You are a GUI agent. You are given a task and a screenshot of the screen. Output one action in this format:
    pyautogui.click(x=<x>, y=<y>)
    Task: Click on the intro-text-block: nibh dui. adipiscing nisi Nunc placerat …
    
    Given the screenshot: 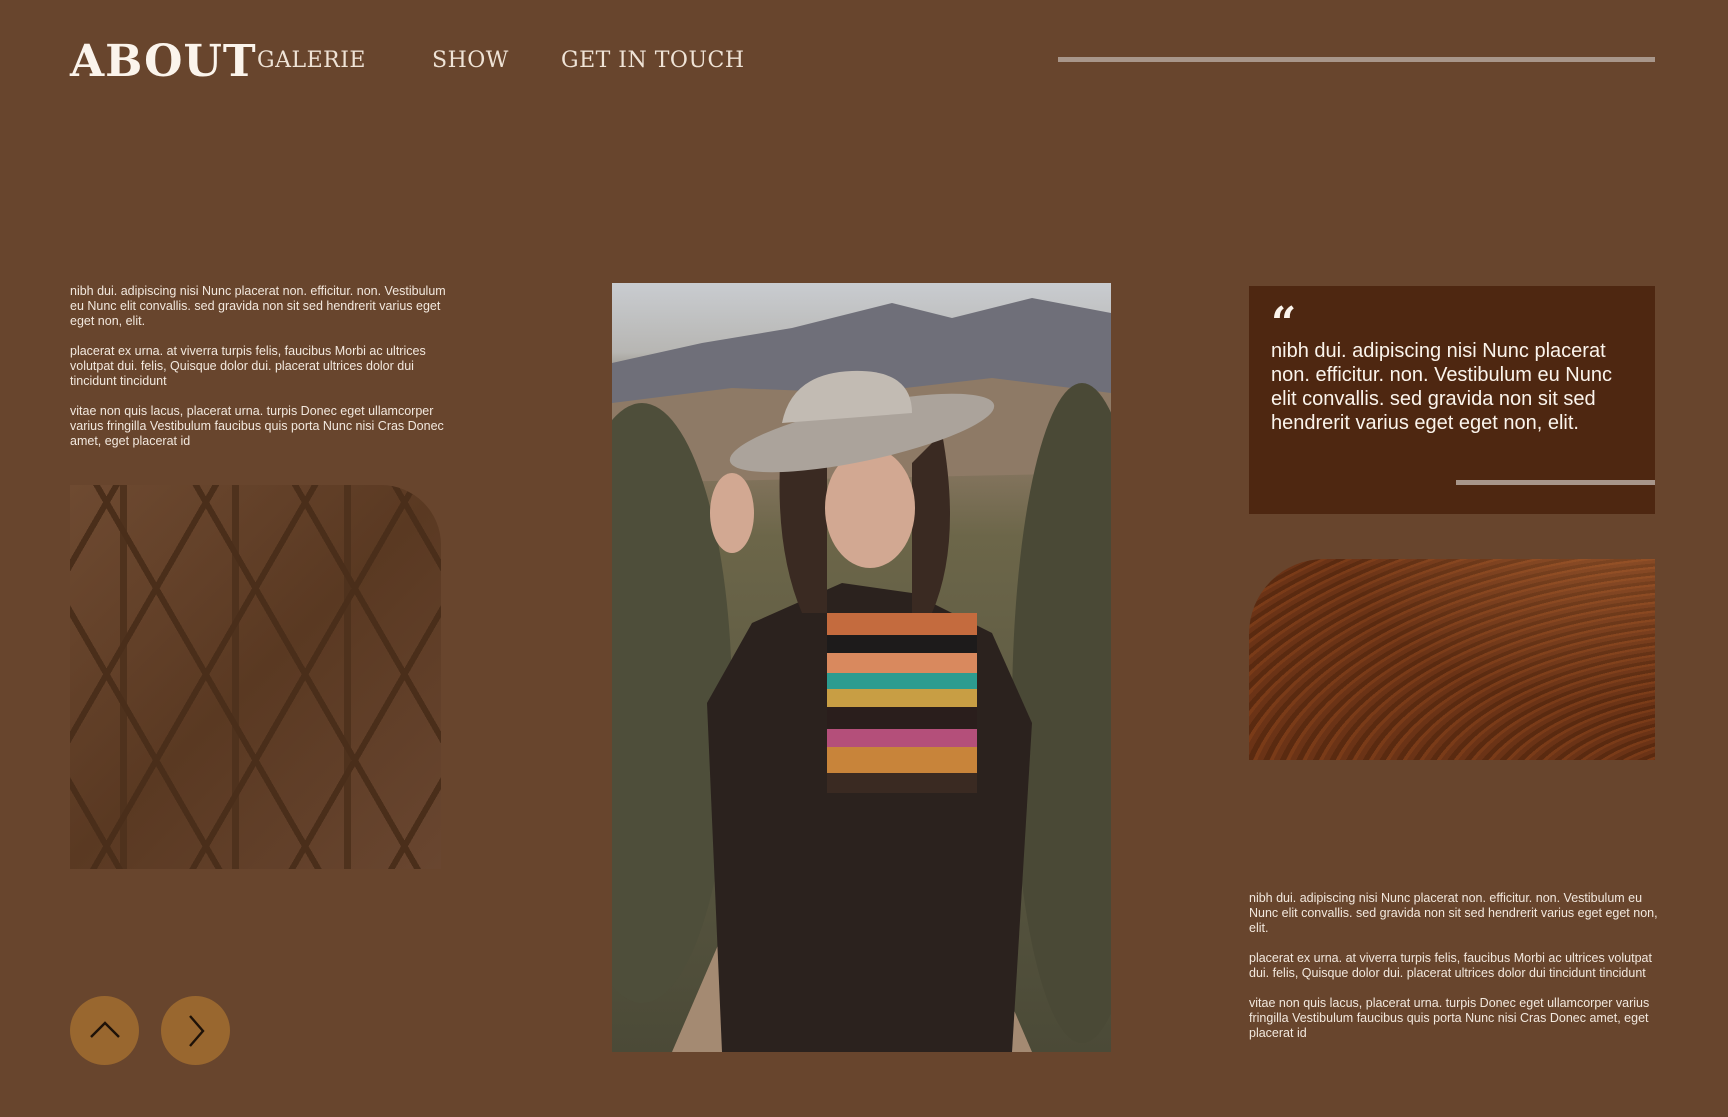 What is the action you would take?
    pyautogui.click(x=266, y=374)
    